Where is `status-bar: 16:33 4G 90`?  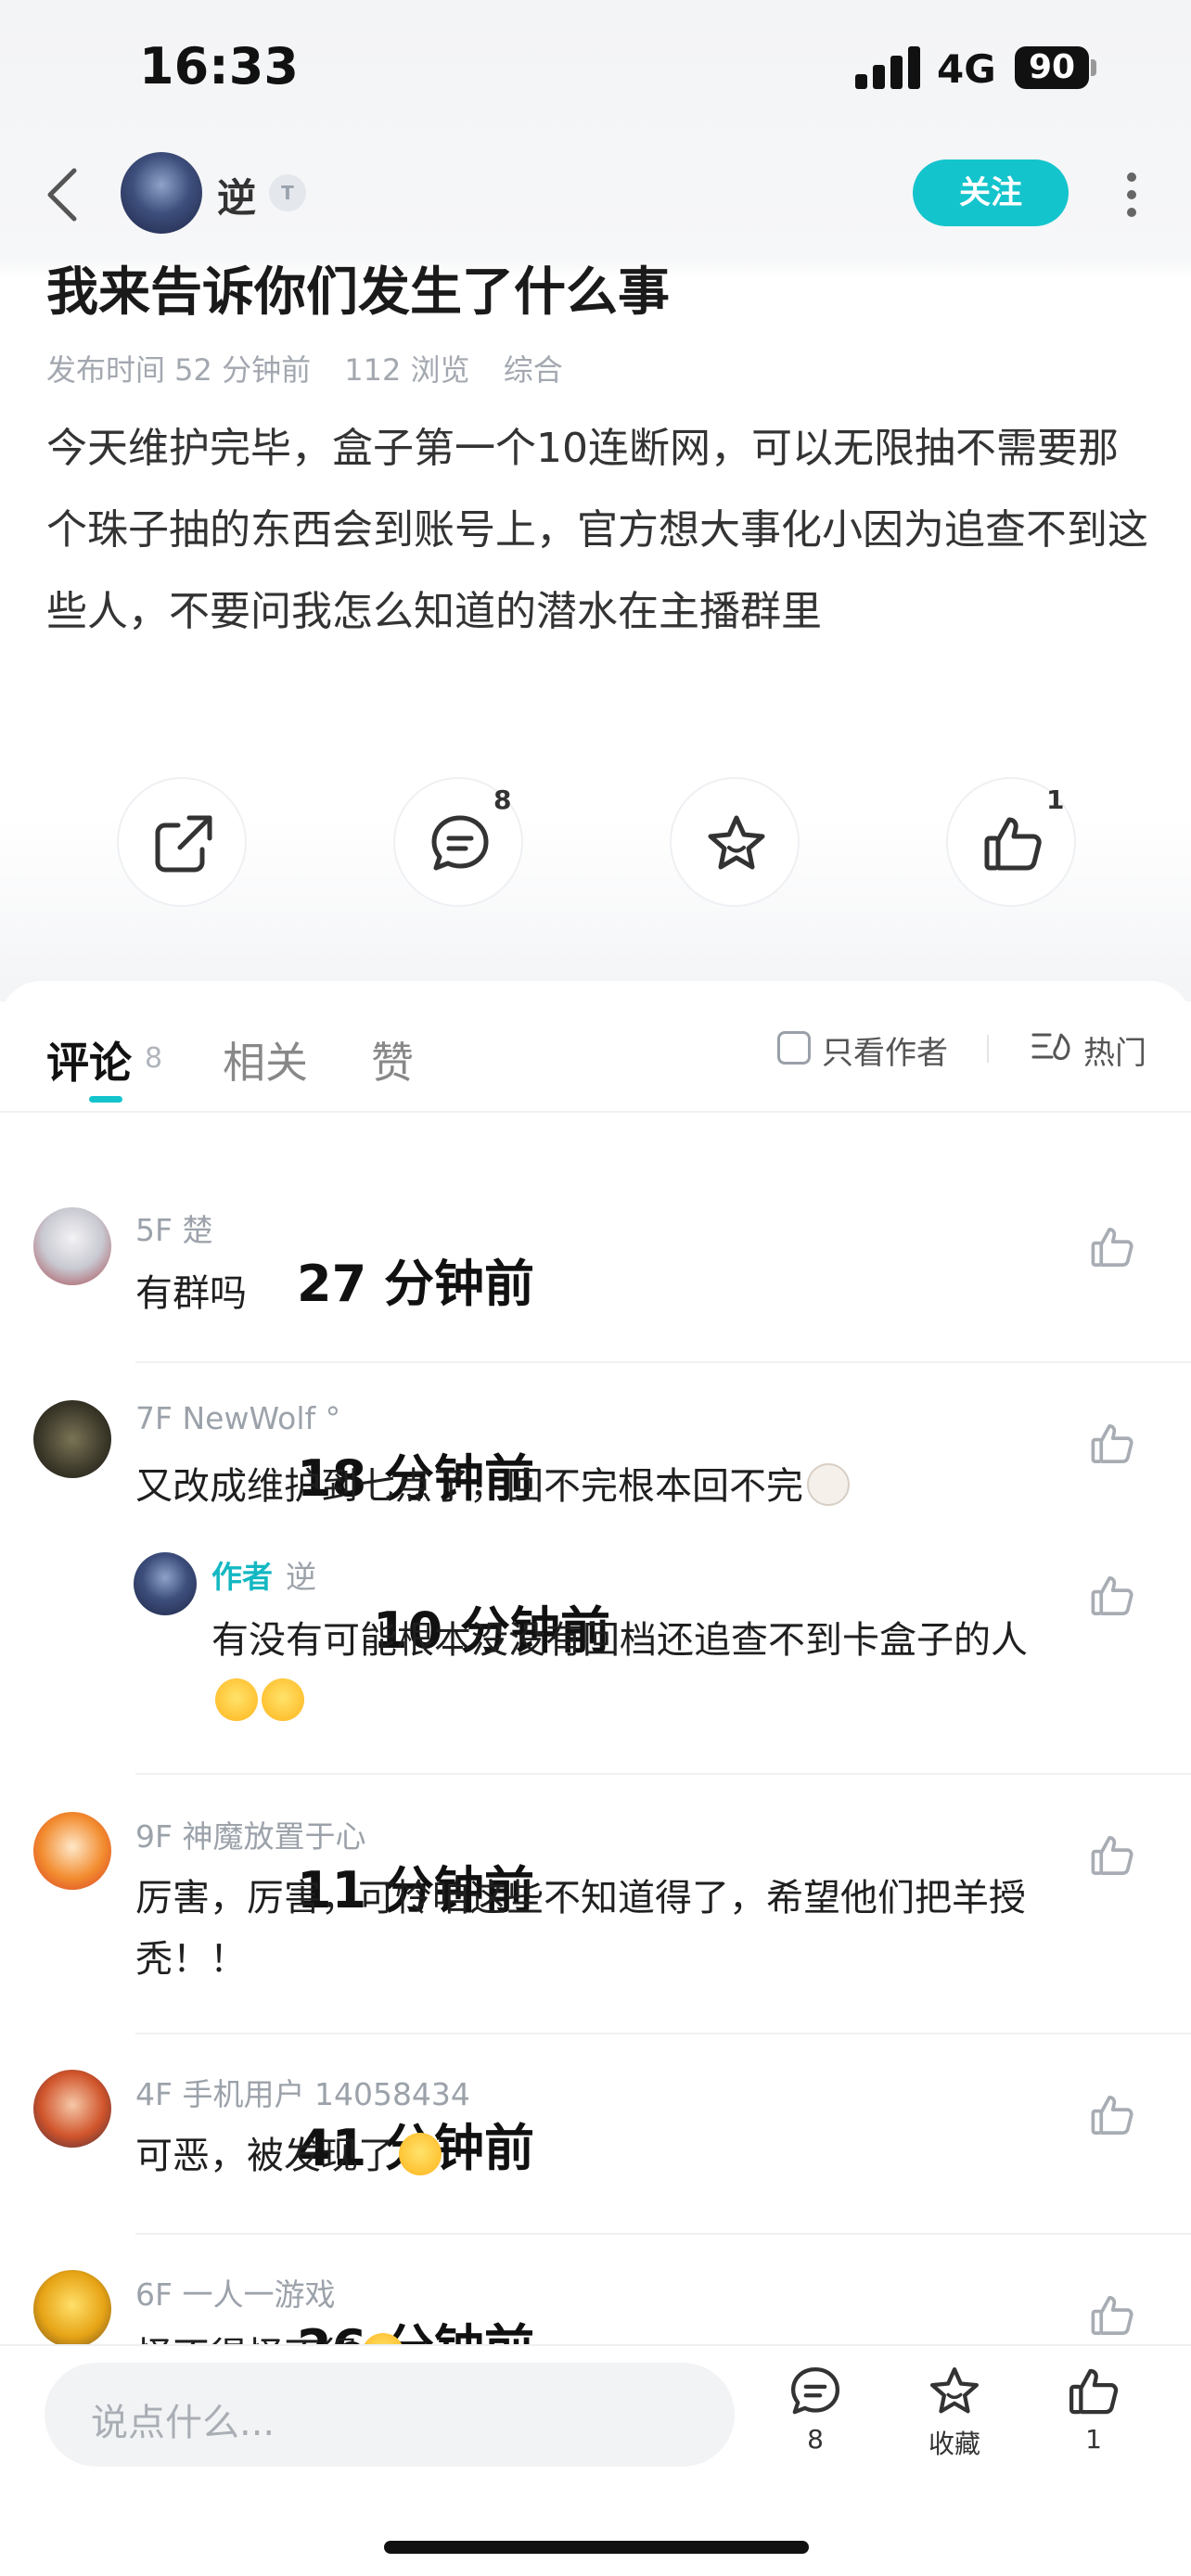 status-bar: 16:33 4G 90 is located at coordinates (595, 69).